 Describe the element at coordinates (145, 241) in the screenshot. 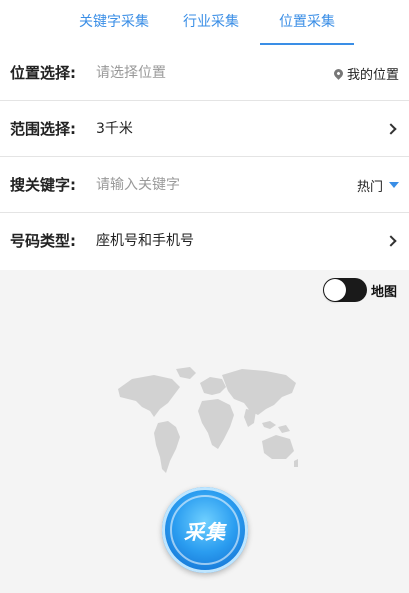

I see `number-type-value: 座机号和手机号` at that location.